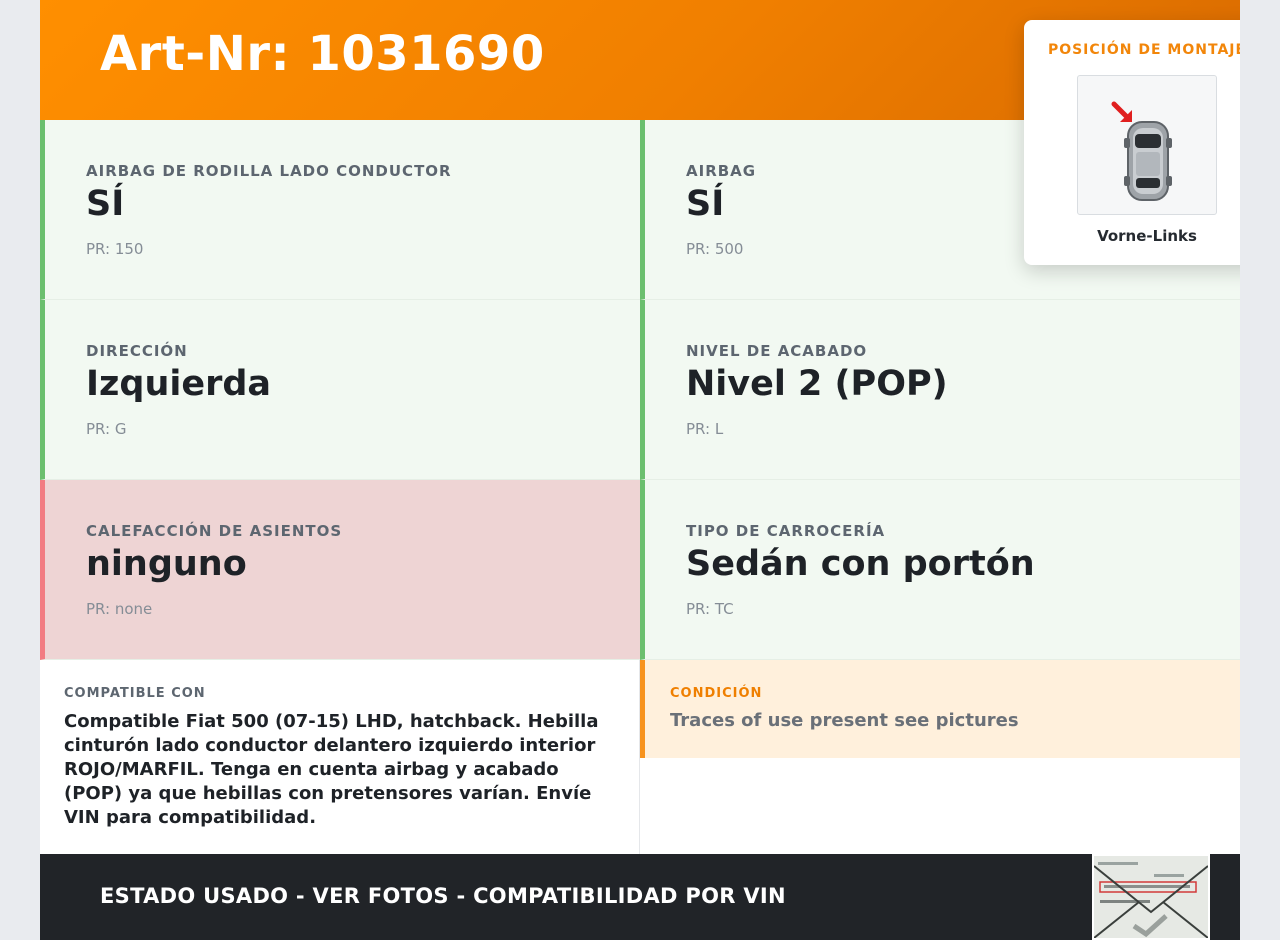  What do you see at coordinates (340, 390) in the screenshot?
I see `spec-steering: DIRECCIÓN Izquierda PR: G` at bounding box center [340, 390].